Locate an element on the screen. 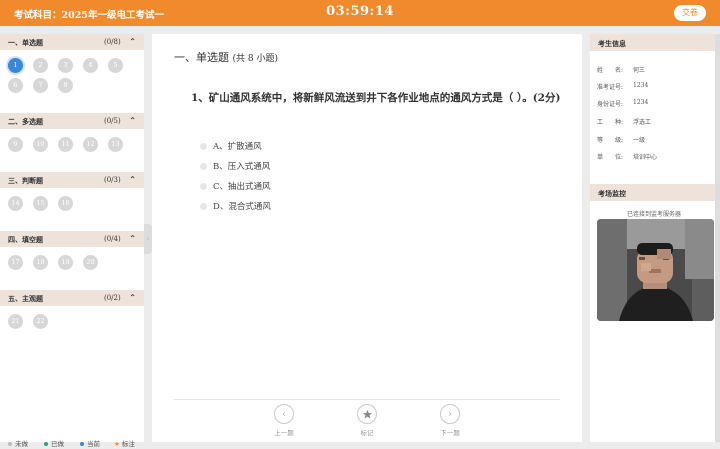  option-label: D、混合式通风 is located at coordinates (242, 207).